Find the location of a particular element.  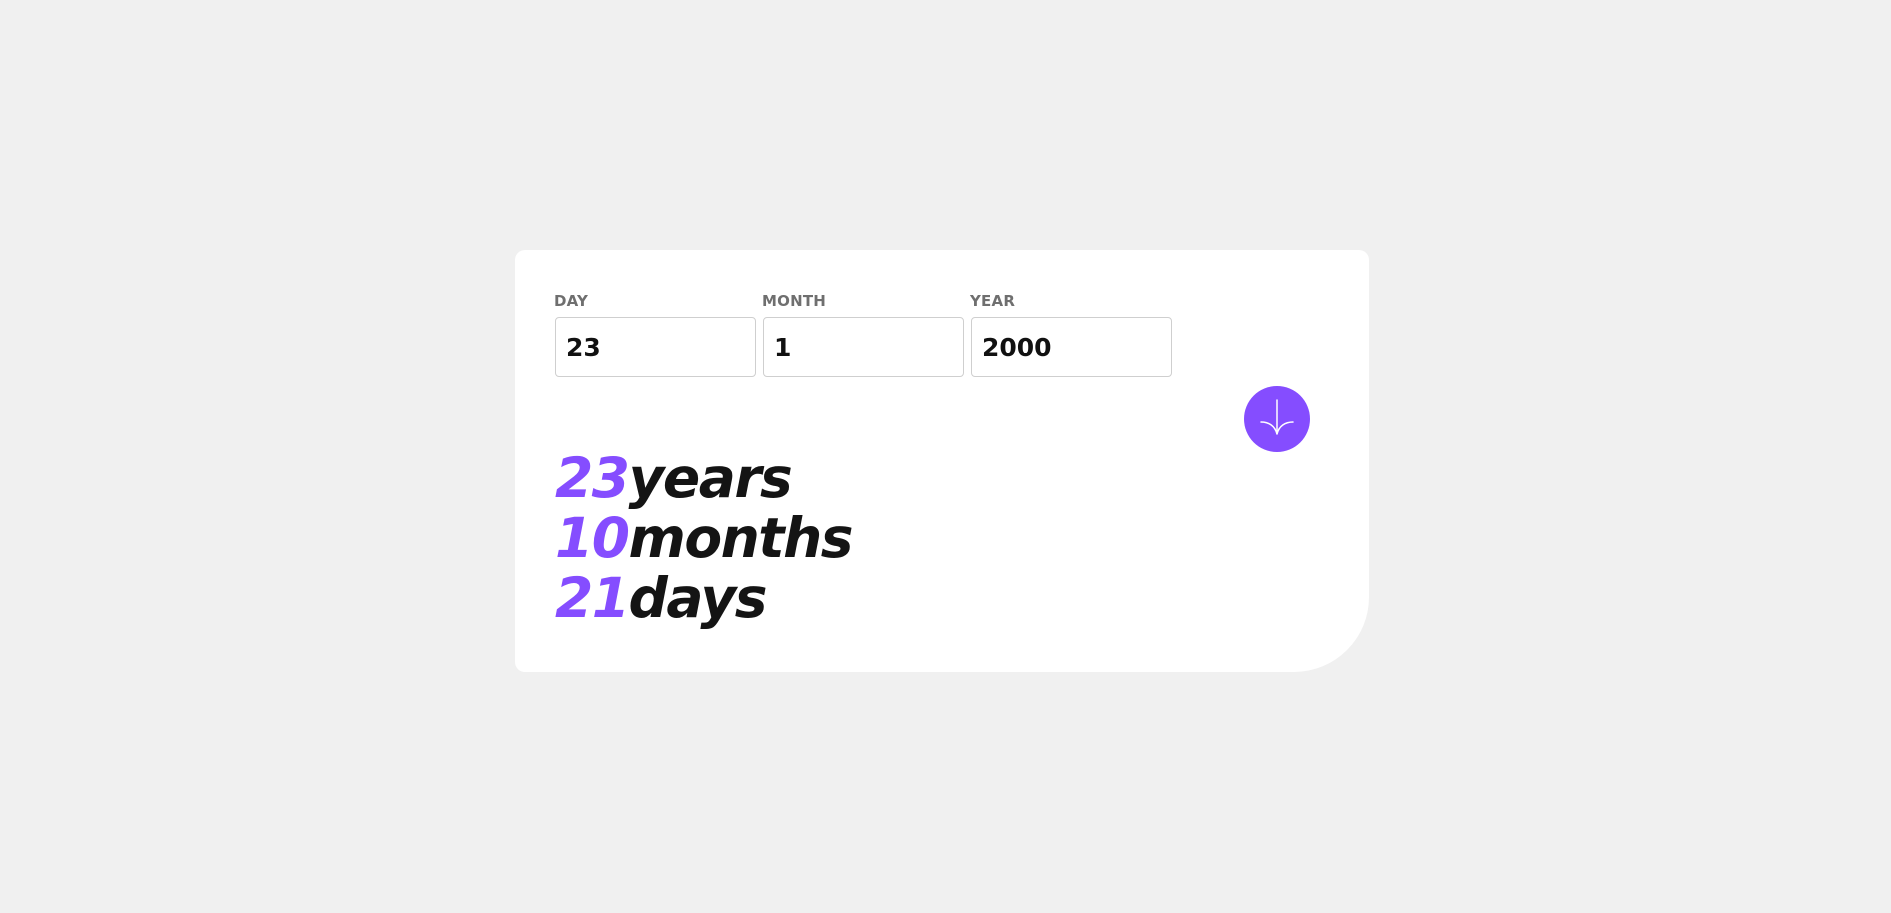

month-field-group: MONTH is located at coordinates (863, 334).